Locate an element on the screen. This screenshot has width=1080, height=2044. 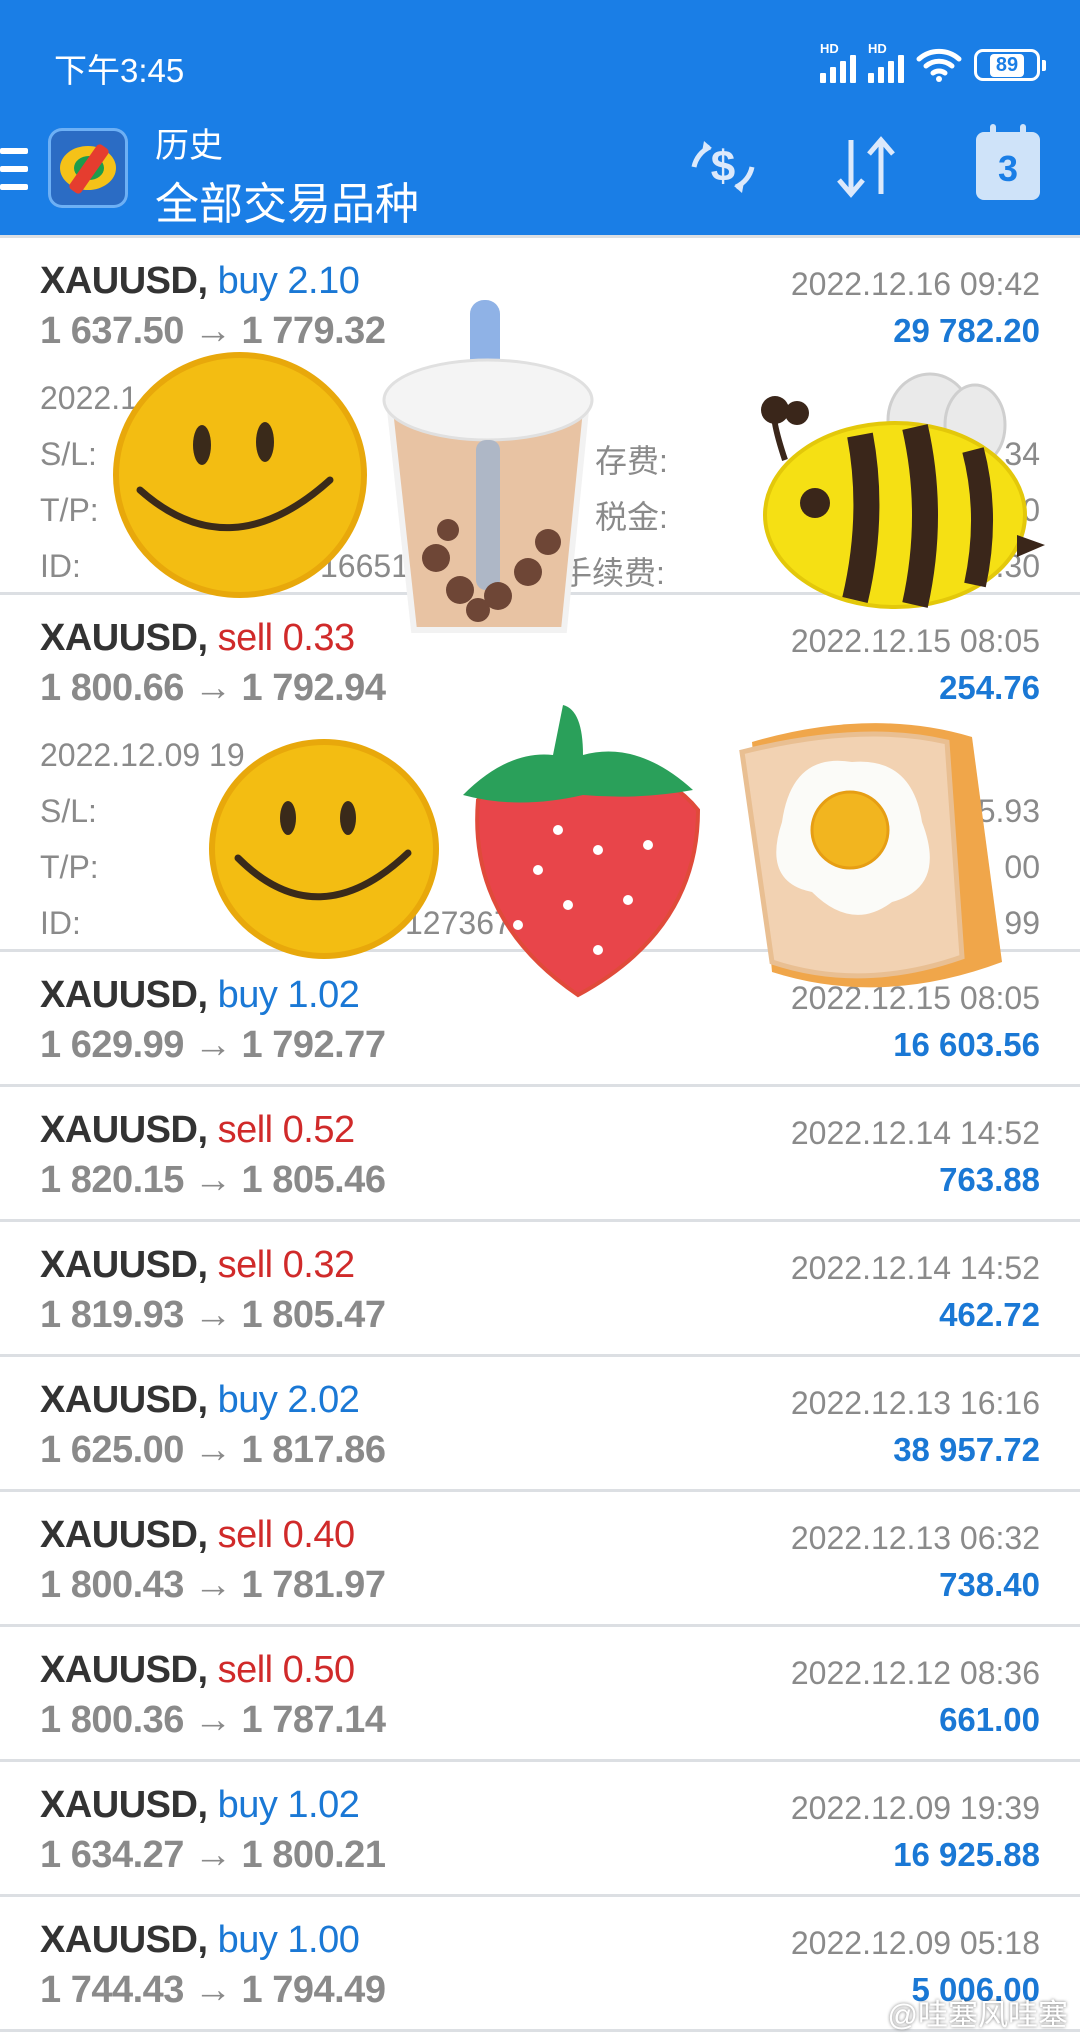
trade-datetime: 2022.12.09 19:39 is located at coordinates (915, 1808).